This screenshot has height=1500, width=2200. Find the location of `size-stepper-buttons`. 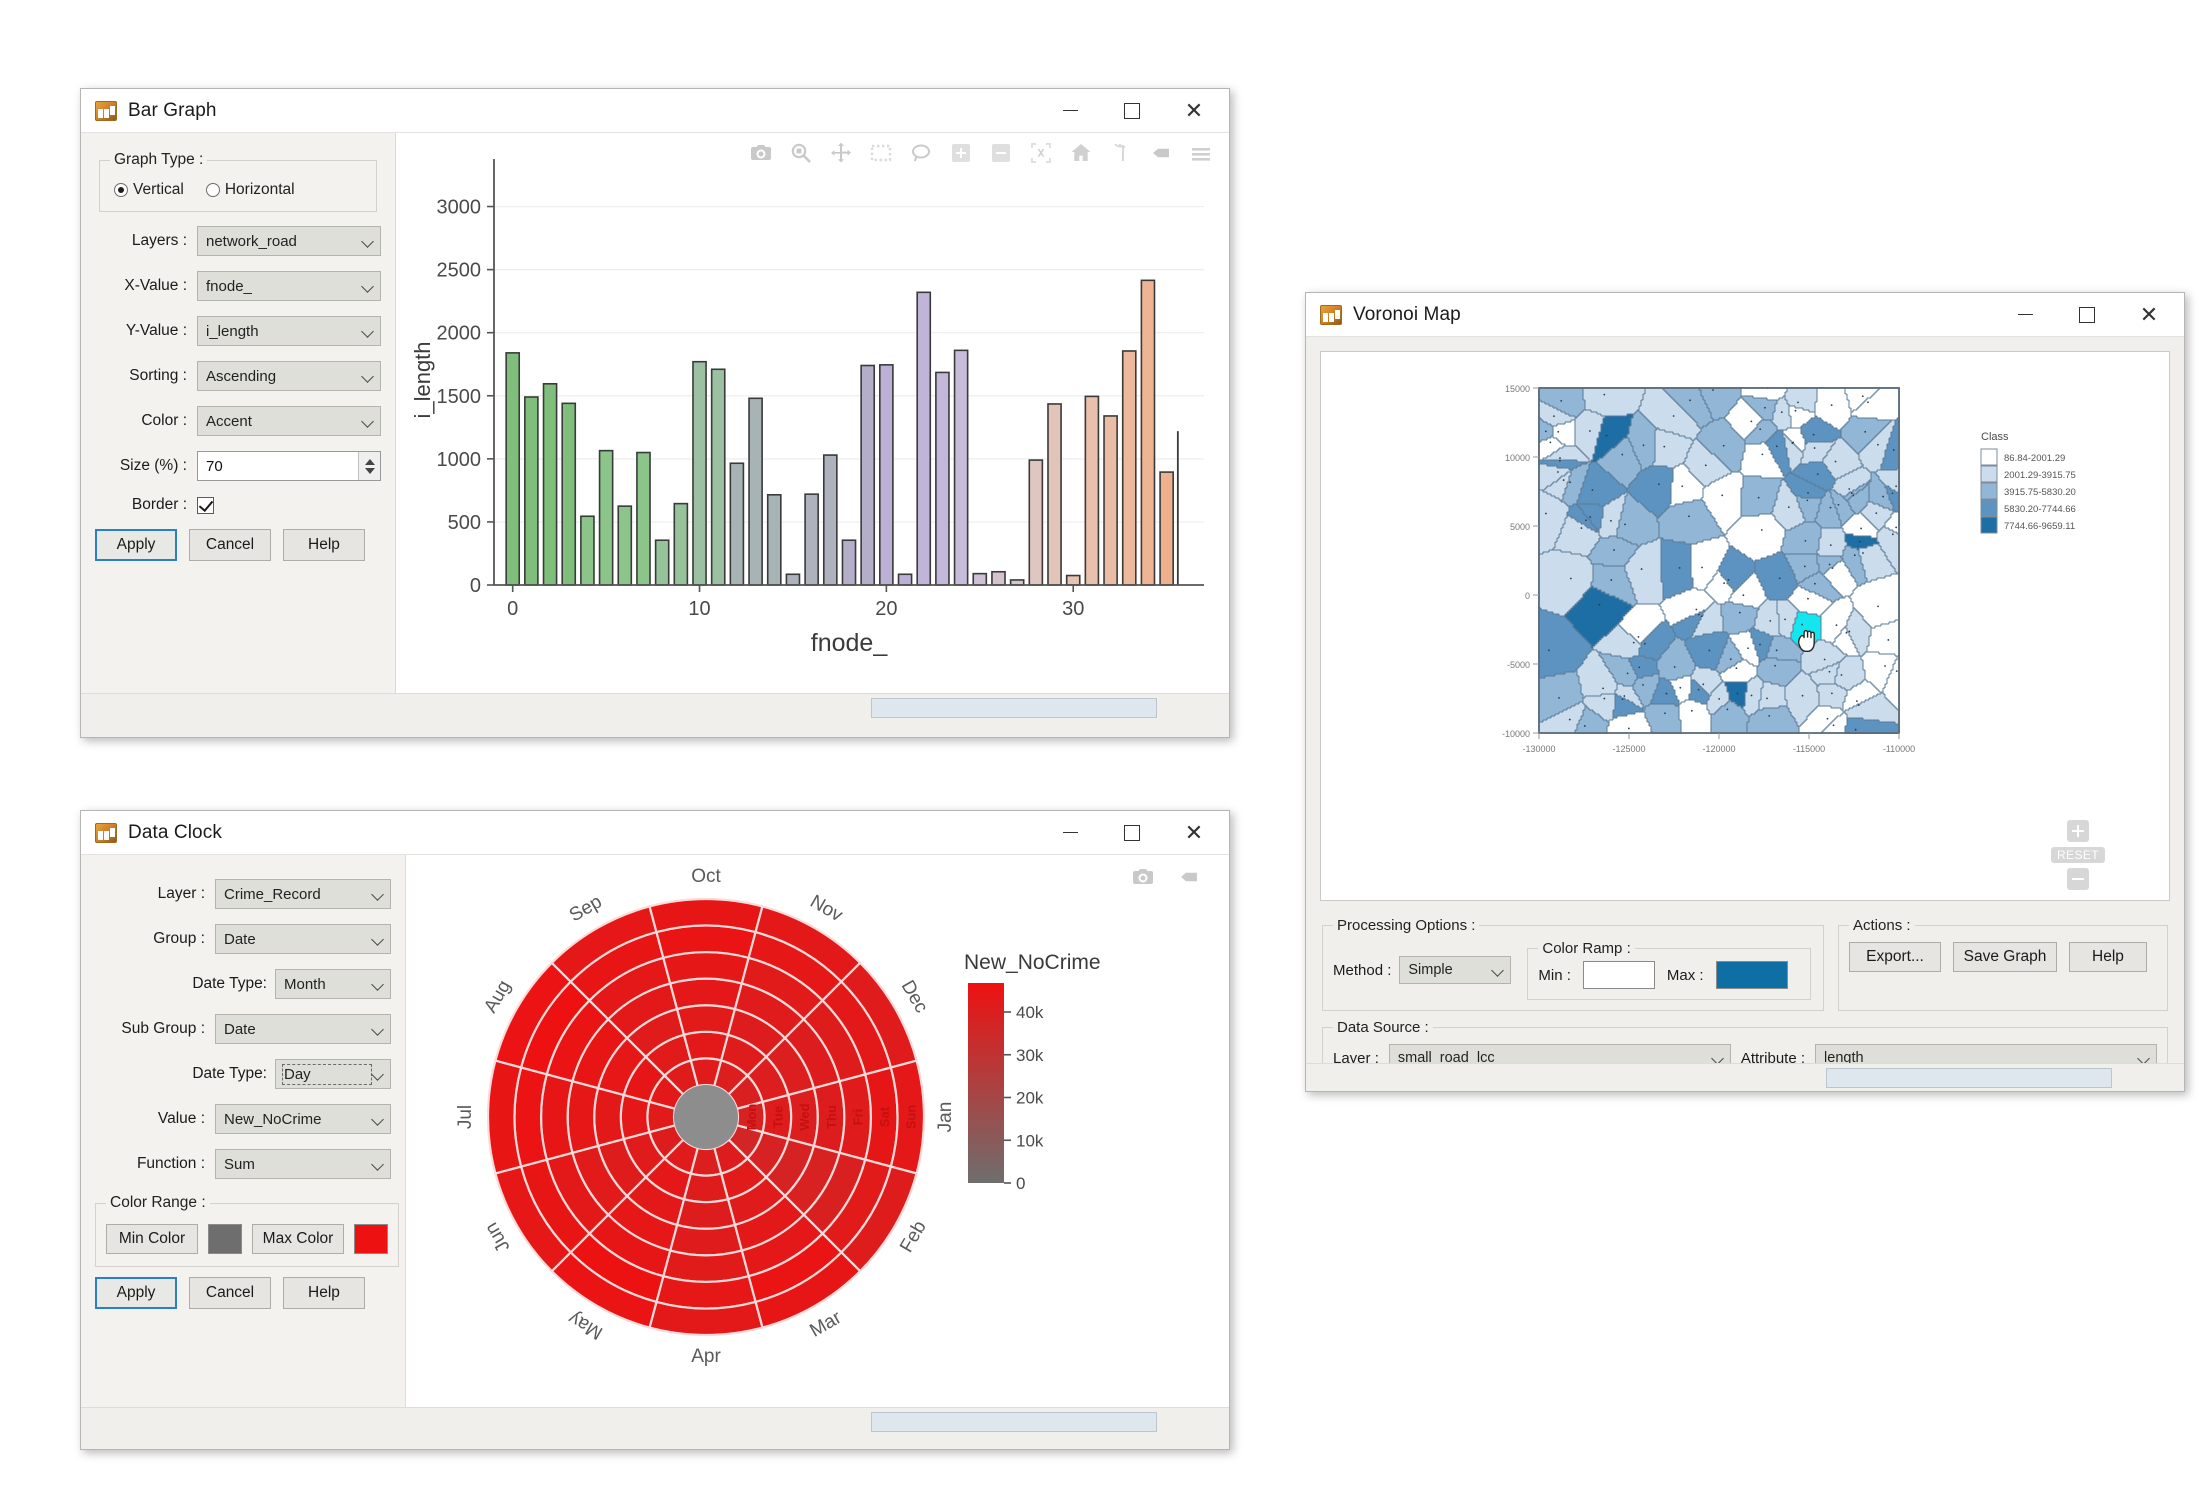

size-stepper-buttons is located at coordinates (369, 466).